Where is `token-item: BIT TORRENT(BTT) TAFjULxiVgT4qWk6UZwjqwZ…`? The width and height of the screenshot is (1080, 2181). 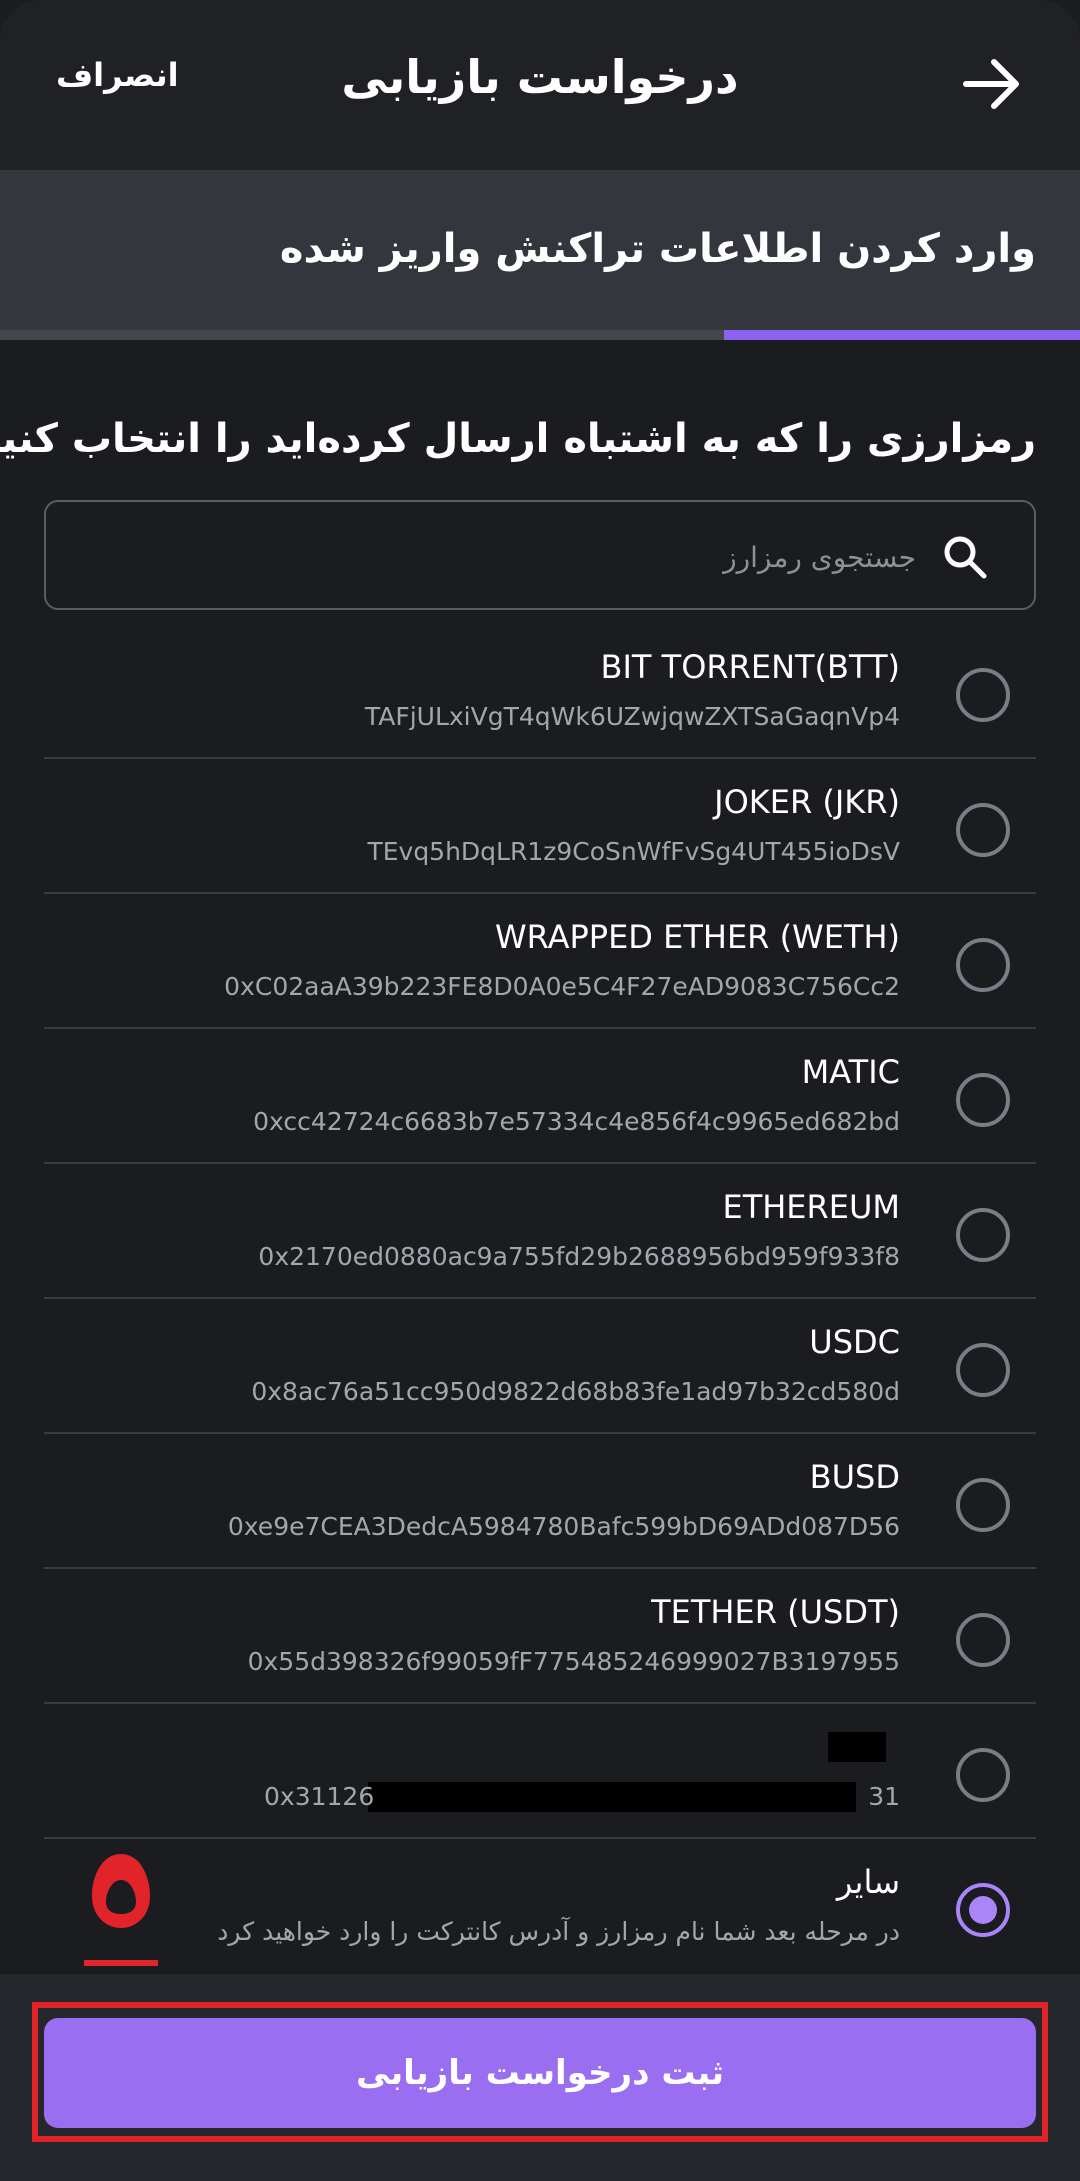
token-item: BIT TORRENT(BTT) TAFjULxiVgT4qWk6UZwjqwZ… is located at coordinates (540, 691).